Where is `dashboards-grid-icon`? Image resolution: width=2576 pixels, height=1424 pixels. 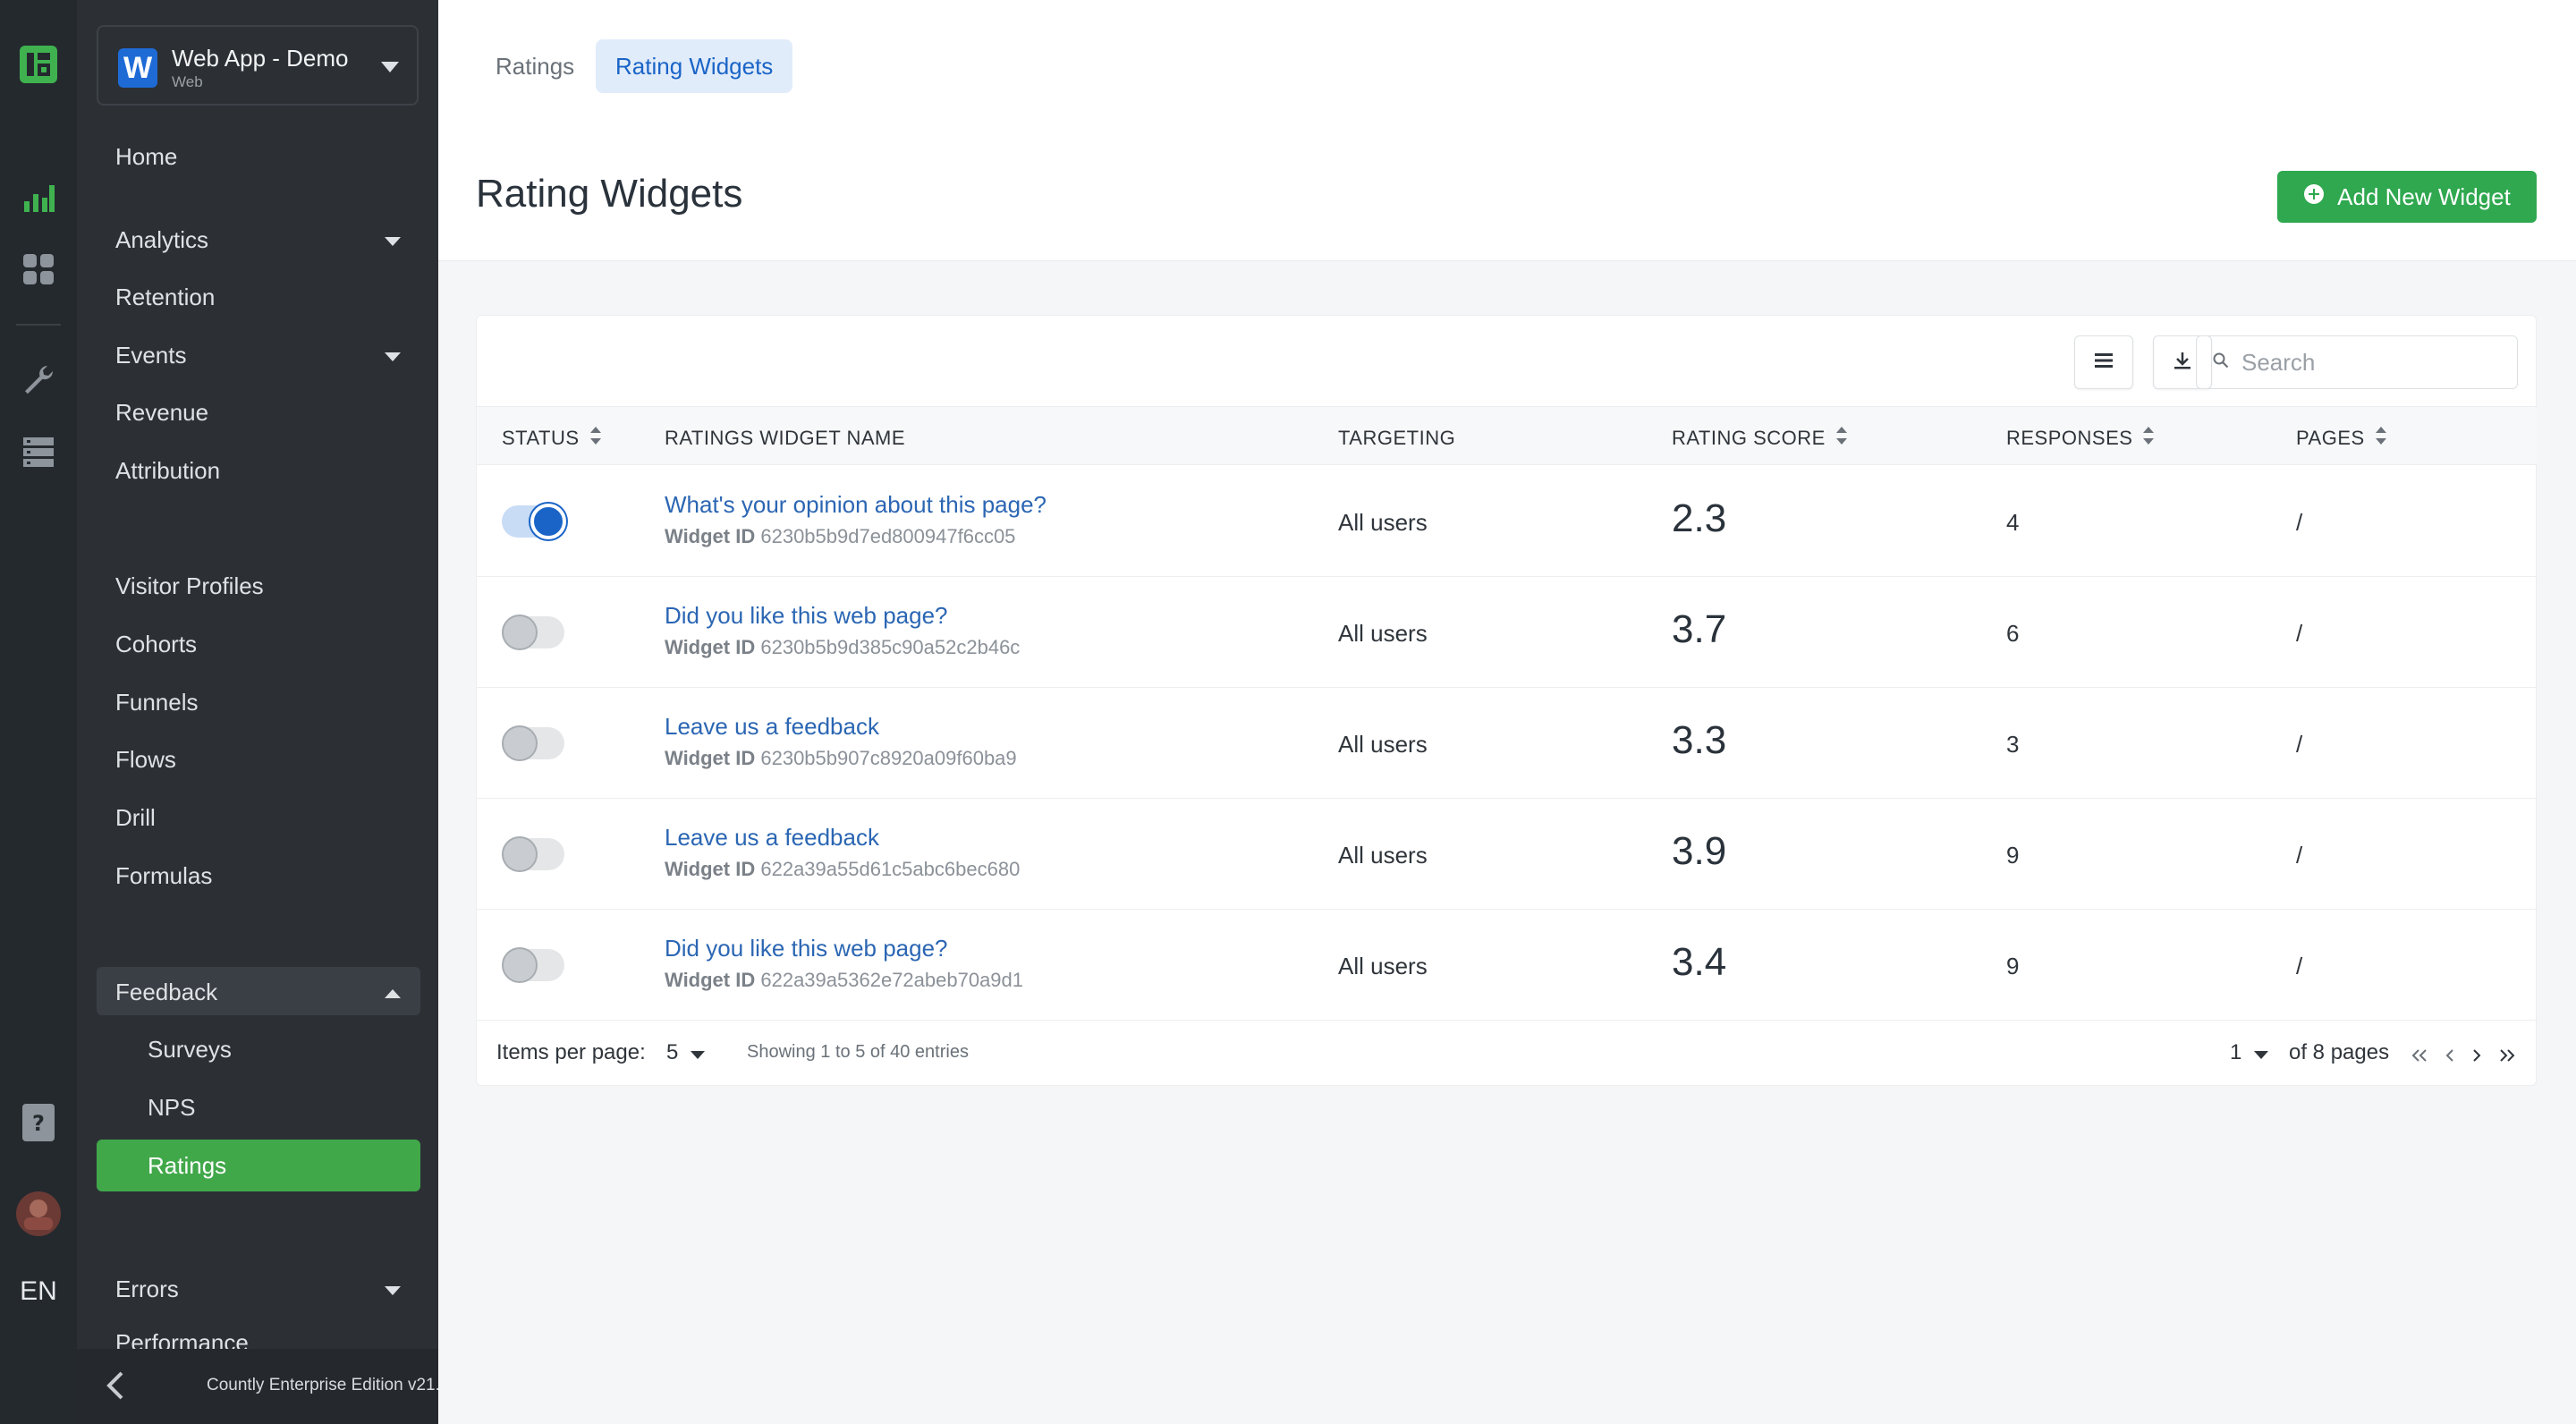
dashboards-grid-icon is located at coordinates (38, 269).